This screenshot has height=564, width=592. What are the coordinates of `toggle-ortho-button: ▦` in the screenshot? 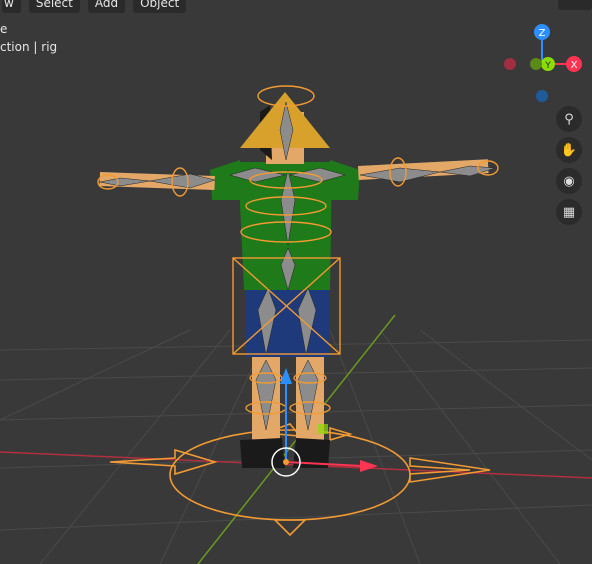 It's located at (569, 212).